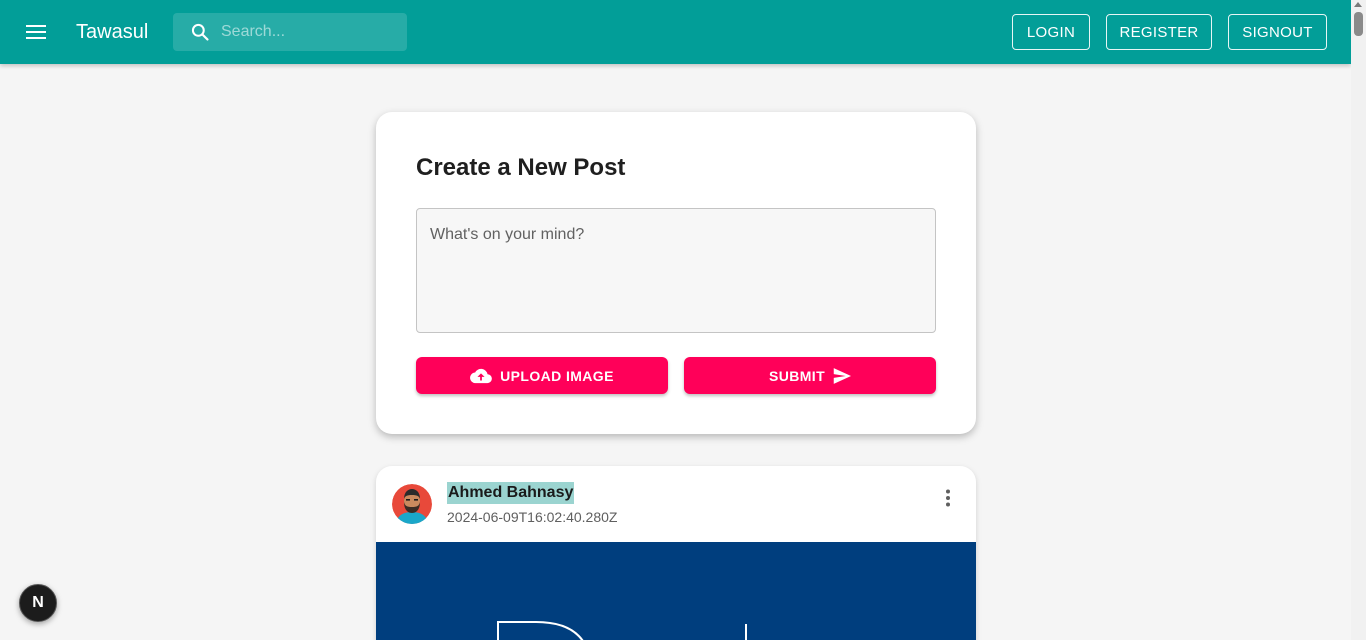  What do you see at coordinates (1358, 24) in the screenshot?
I see `scrollbar-thumb` at bounding box center [1358, 24].